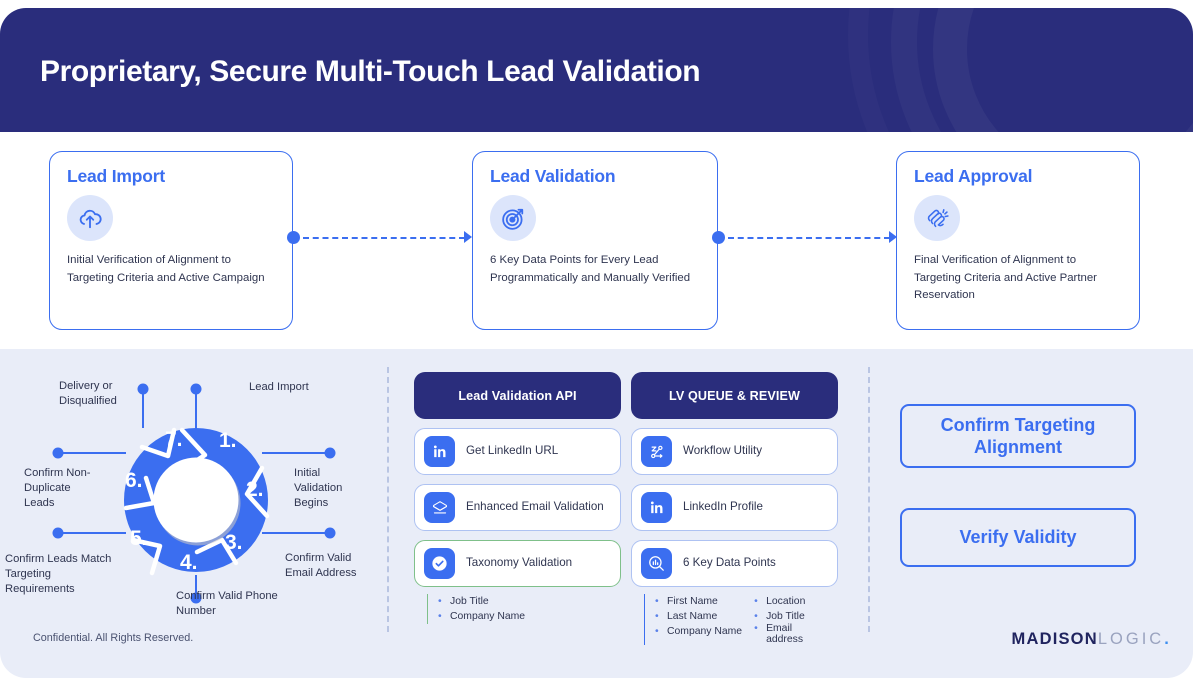 Image resolution: width=1193 pixels, height=678 pixels. I want to click on api-row-linkedin-profile: LinkedIn Profile, so click(734, 507).